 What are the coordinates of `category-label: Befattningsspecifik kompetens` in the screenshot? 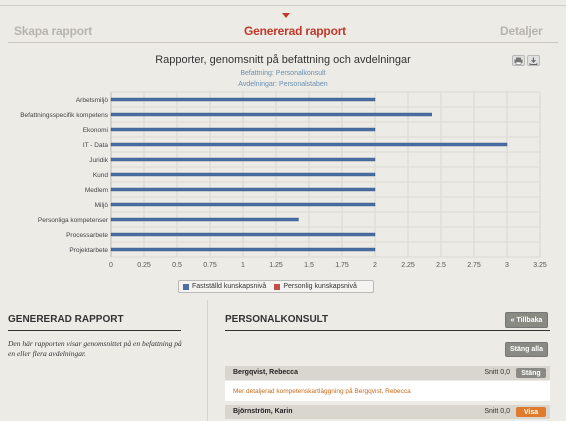 It's located at (64, 115).